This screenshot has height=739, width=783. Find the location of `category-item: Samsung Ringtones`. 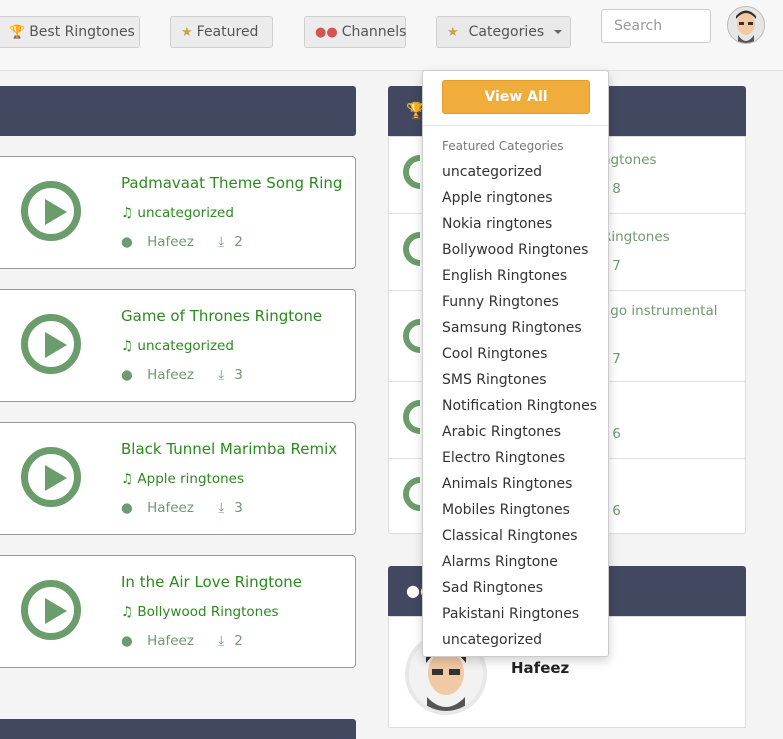

category-item: Samsung Ringtones is located at coordinates (519, 328).